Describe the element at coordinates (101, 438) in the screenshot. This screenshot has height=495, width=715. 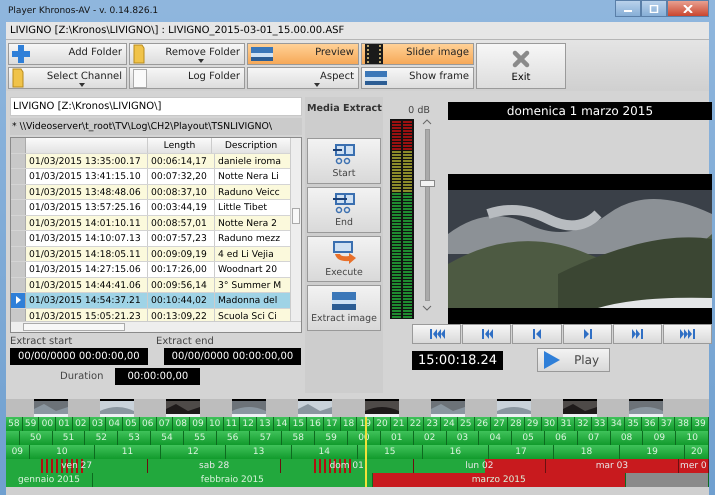
I see `timeline-cell: 52` at that location.